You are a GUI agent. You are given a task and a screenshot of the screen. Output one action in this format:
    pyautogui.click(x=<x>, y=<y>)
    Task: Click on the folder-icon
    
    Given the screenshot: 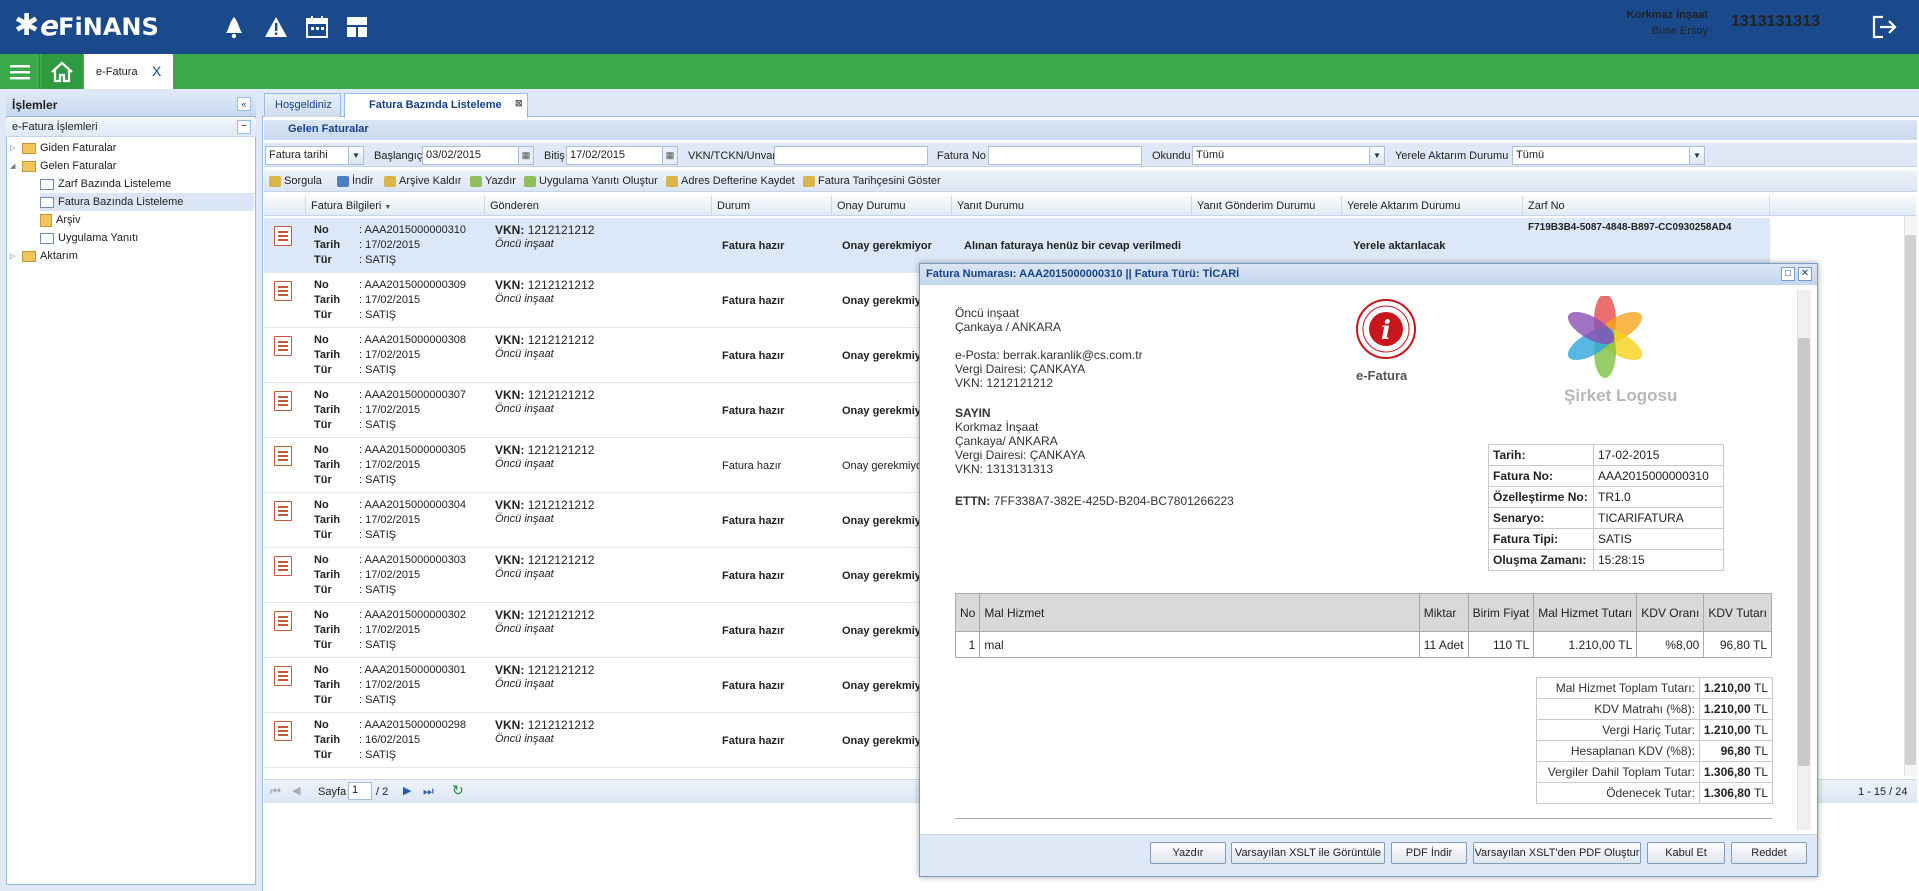 What is the action you would take?
    pyautogui.click(x=29, y=256)
    